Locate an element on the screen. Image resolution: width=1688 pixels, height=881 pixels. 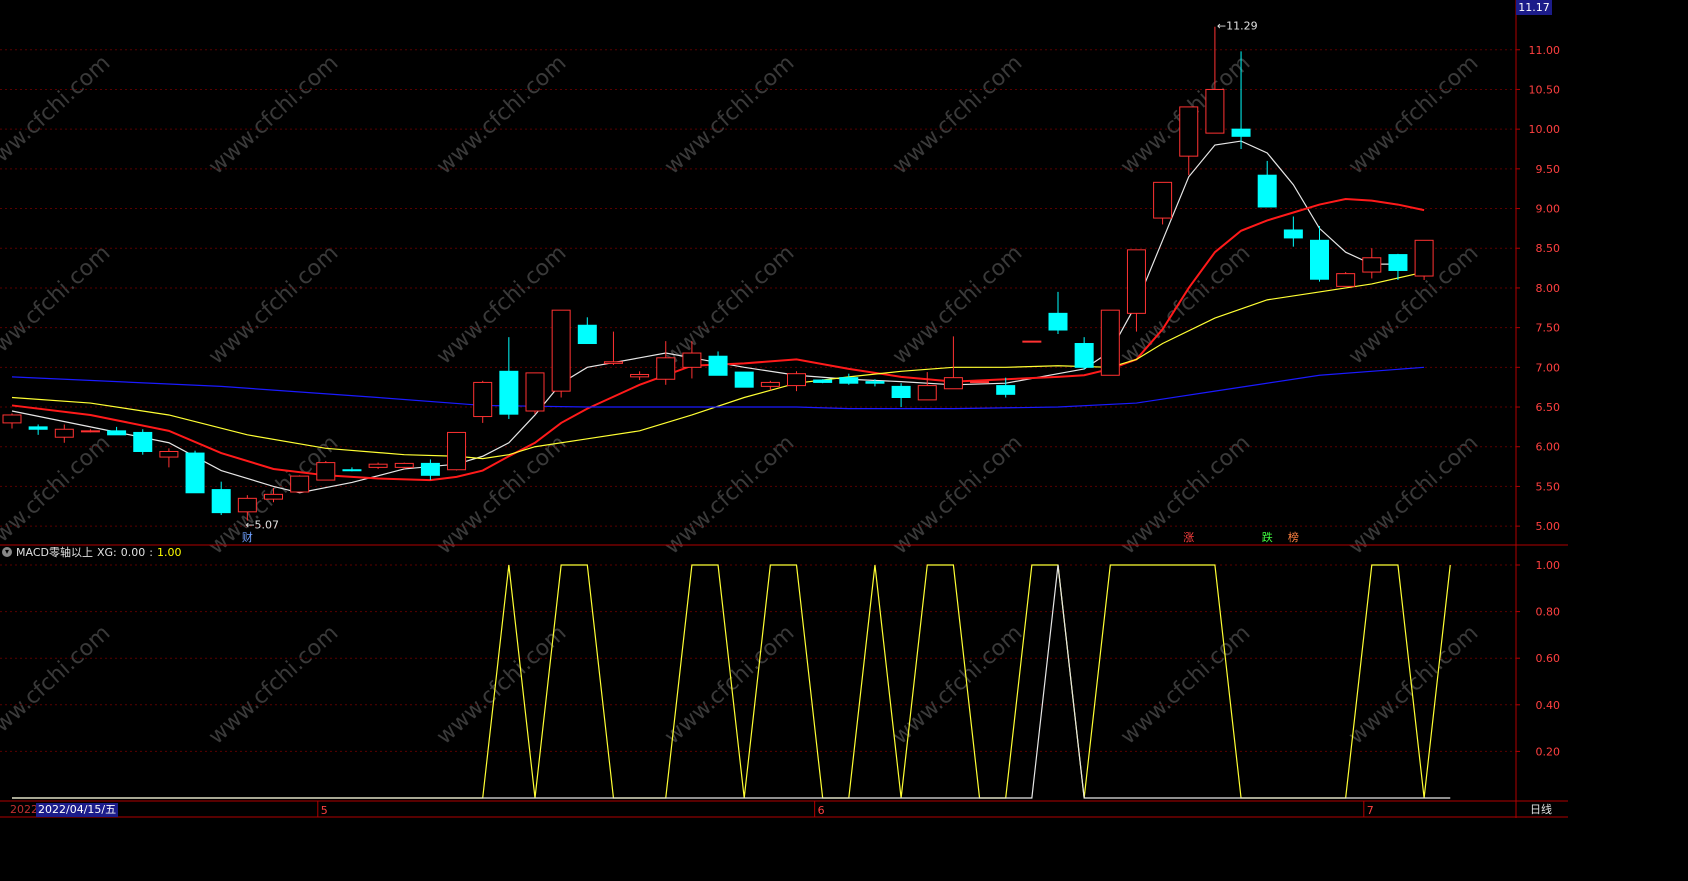
indicator-tick-label: 0.60 is located at coordinates (1548, 658).